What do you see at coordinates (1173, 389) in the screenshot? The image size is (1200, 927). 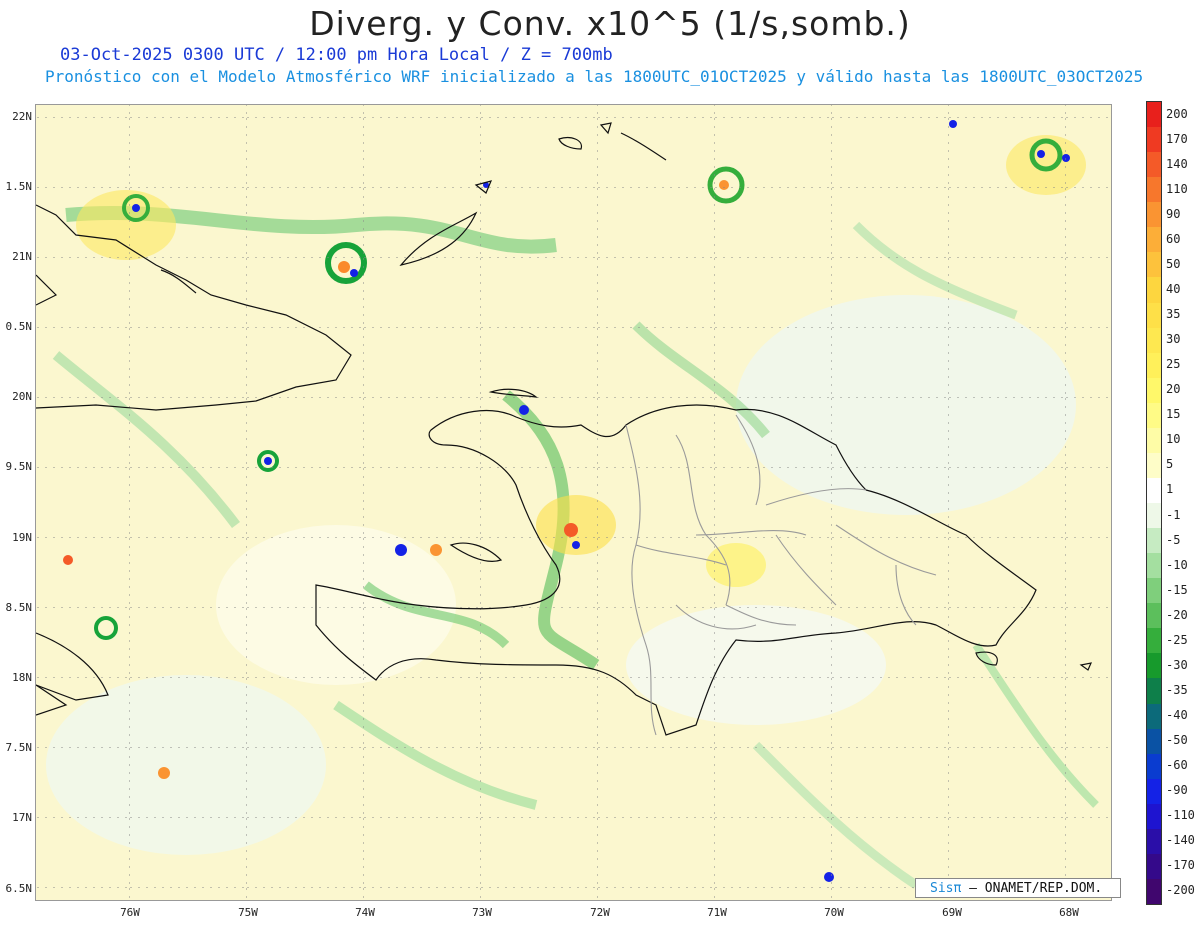 I see `colorbar-label: 20` at bounding box center [1173, 389].